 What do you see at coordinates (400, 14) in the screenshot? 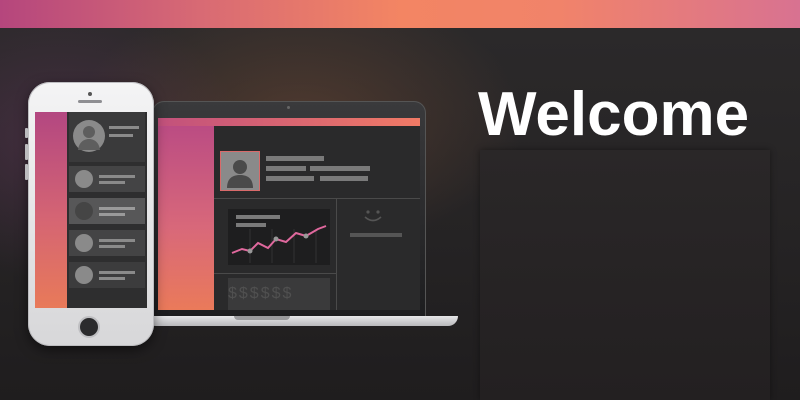
I see `top-accent-bar` at bounding box center [400, 14].